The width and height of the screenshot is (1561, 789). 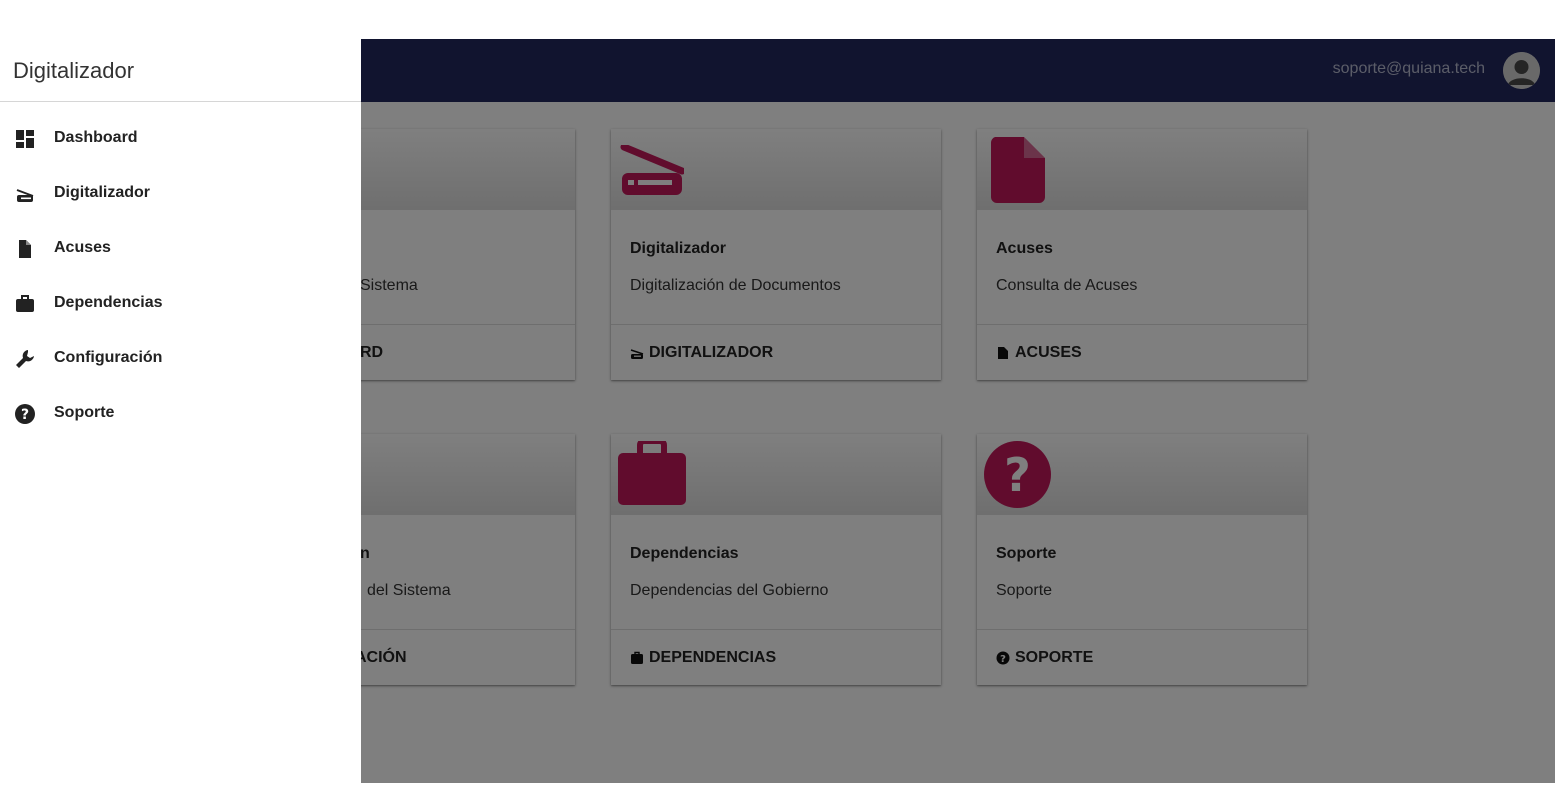 What do you see at coordinates (180, 358) in the screenshot?
I see `sidebar-item-configuracion: Configuración` at bounding box center [180, 358].